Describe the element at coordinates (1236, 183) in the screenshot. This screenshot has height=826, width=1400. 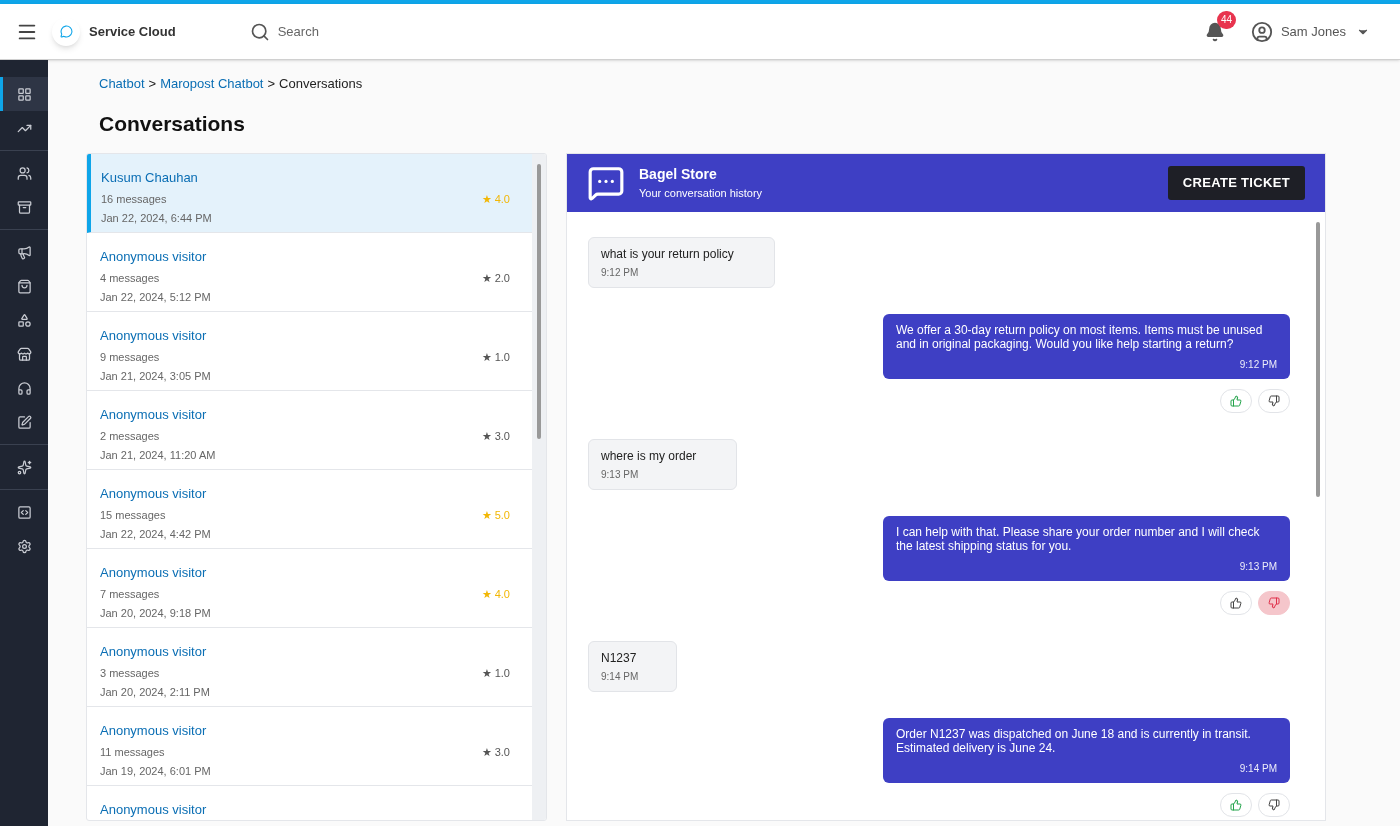
I see `create-ticket-button: CREATE TICKET` at that location.